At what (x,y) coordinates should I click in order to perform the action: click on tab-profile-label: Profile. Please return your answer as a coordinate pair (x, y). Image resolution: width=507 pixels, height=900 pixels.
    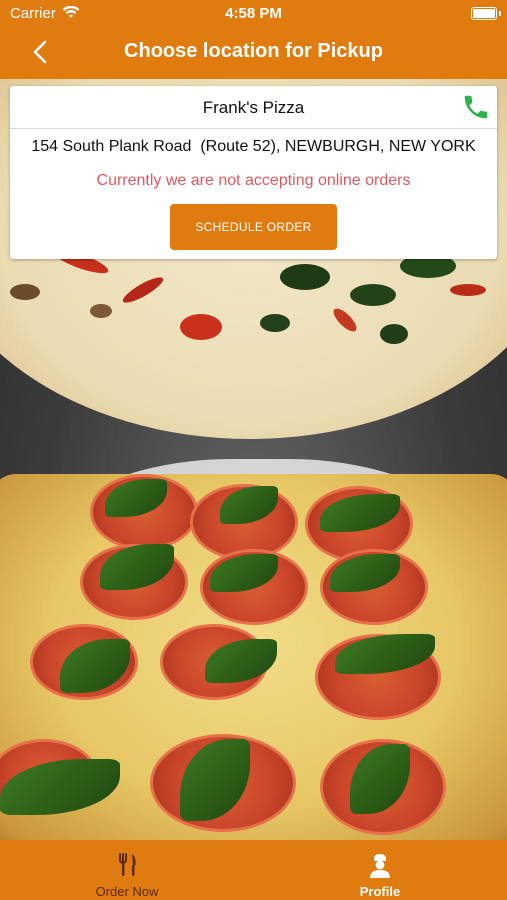
    Looking at the image, I should click on (380, 891).